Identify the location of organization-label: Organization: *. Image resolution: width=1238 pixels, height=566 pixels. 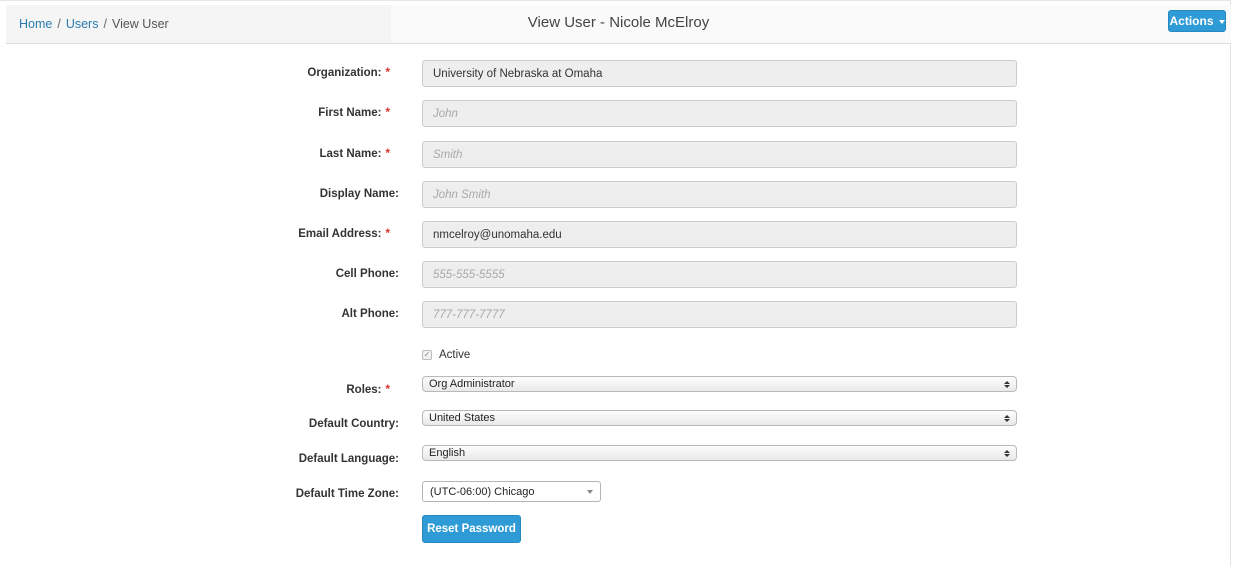
(348, 73).